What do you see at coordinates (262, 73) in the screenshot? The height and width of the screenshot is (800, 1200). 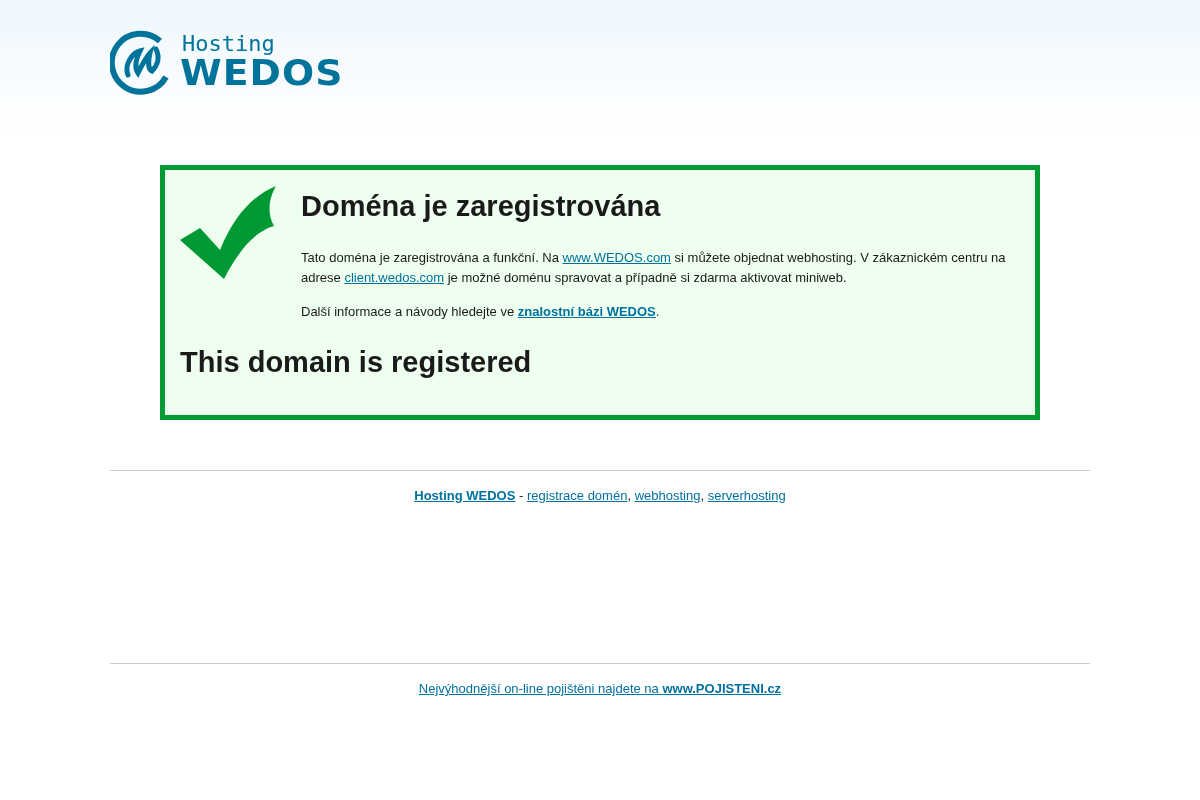 I see `logo-wedos-text: WEDOS` at bounding box center [262, 73].